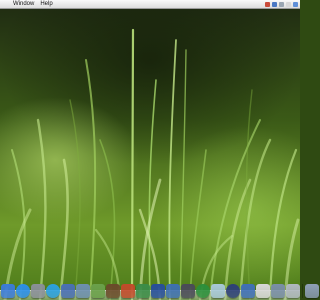 The image size is (320, 300). What do you see at coordinates (83, 291) in the screenshot?
I see `preview-icon` at bounding box center [83, 291].